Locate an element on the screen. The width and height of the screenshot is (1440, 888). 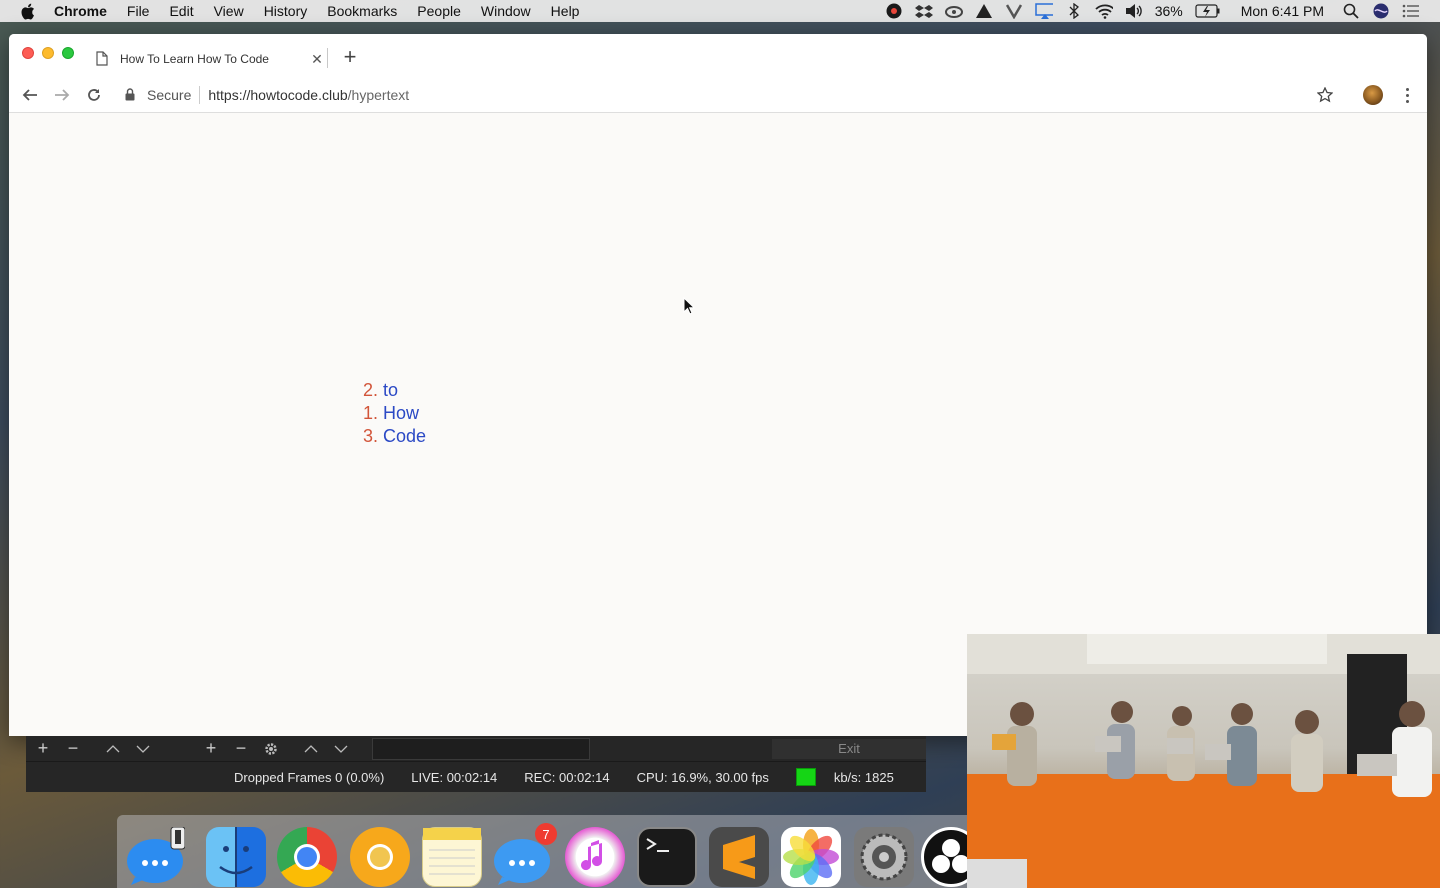
url-text: https://howtocode.club/hypertext is located at coordinates (308, 95).